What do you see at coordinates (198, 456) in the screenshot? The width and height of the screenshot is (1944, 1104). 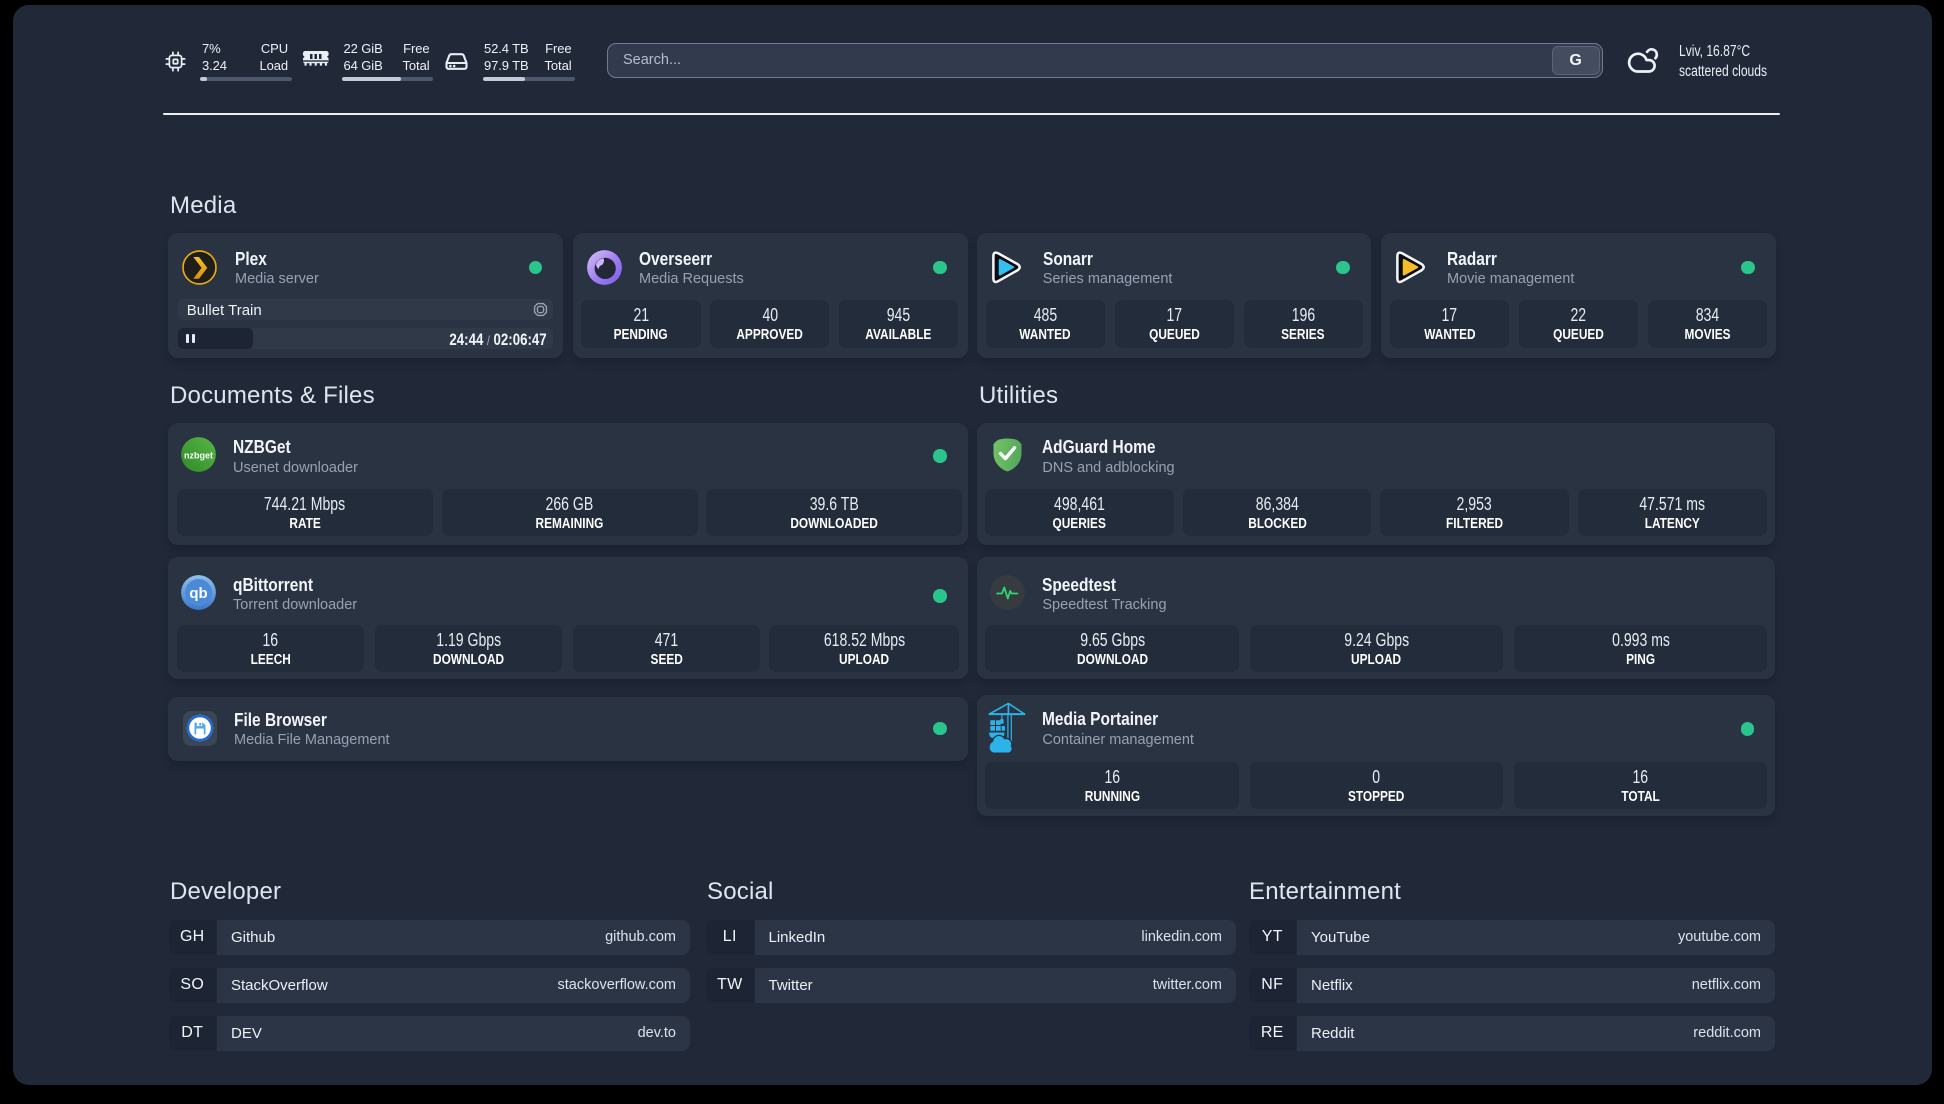 I see `svg-text: nzbget` at bounding box center [198, 456].